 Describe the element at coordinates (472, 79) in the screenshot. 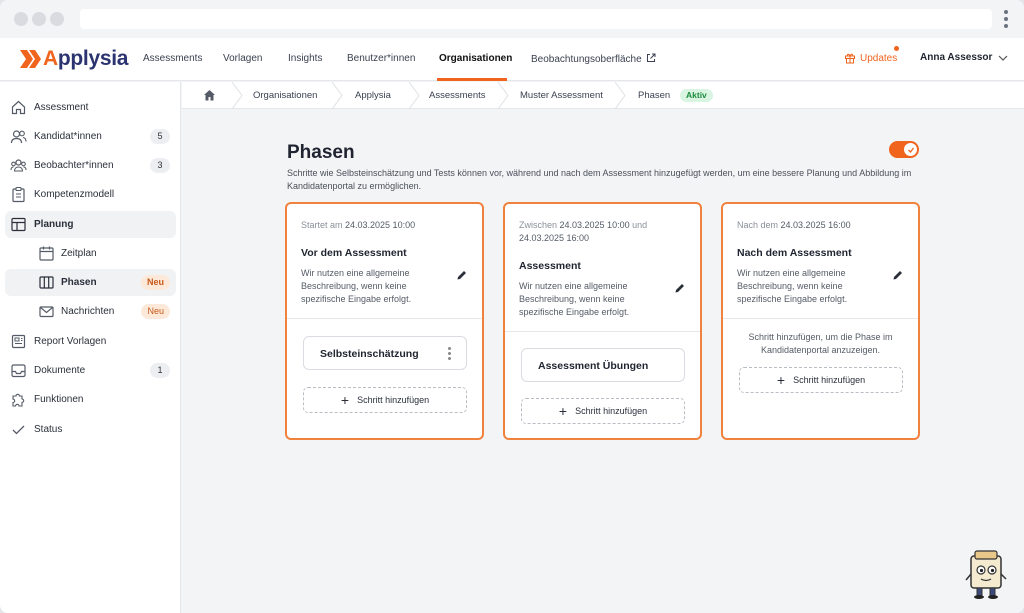

I see `active-nav-indicator` at that location.